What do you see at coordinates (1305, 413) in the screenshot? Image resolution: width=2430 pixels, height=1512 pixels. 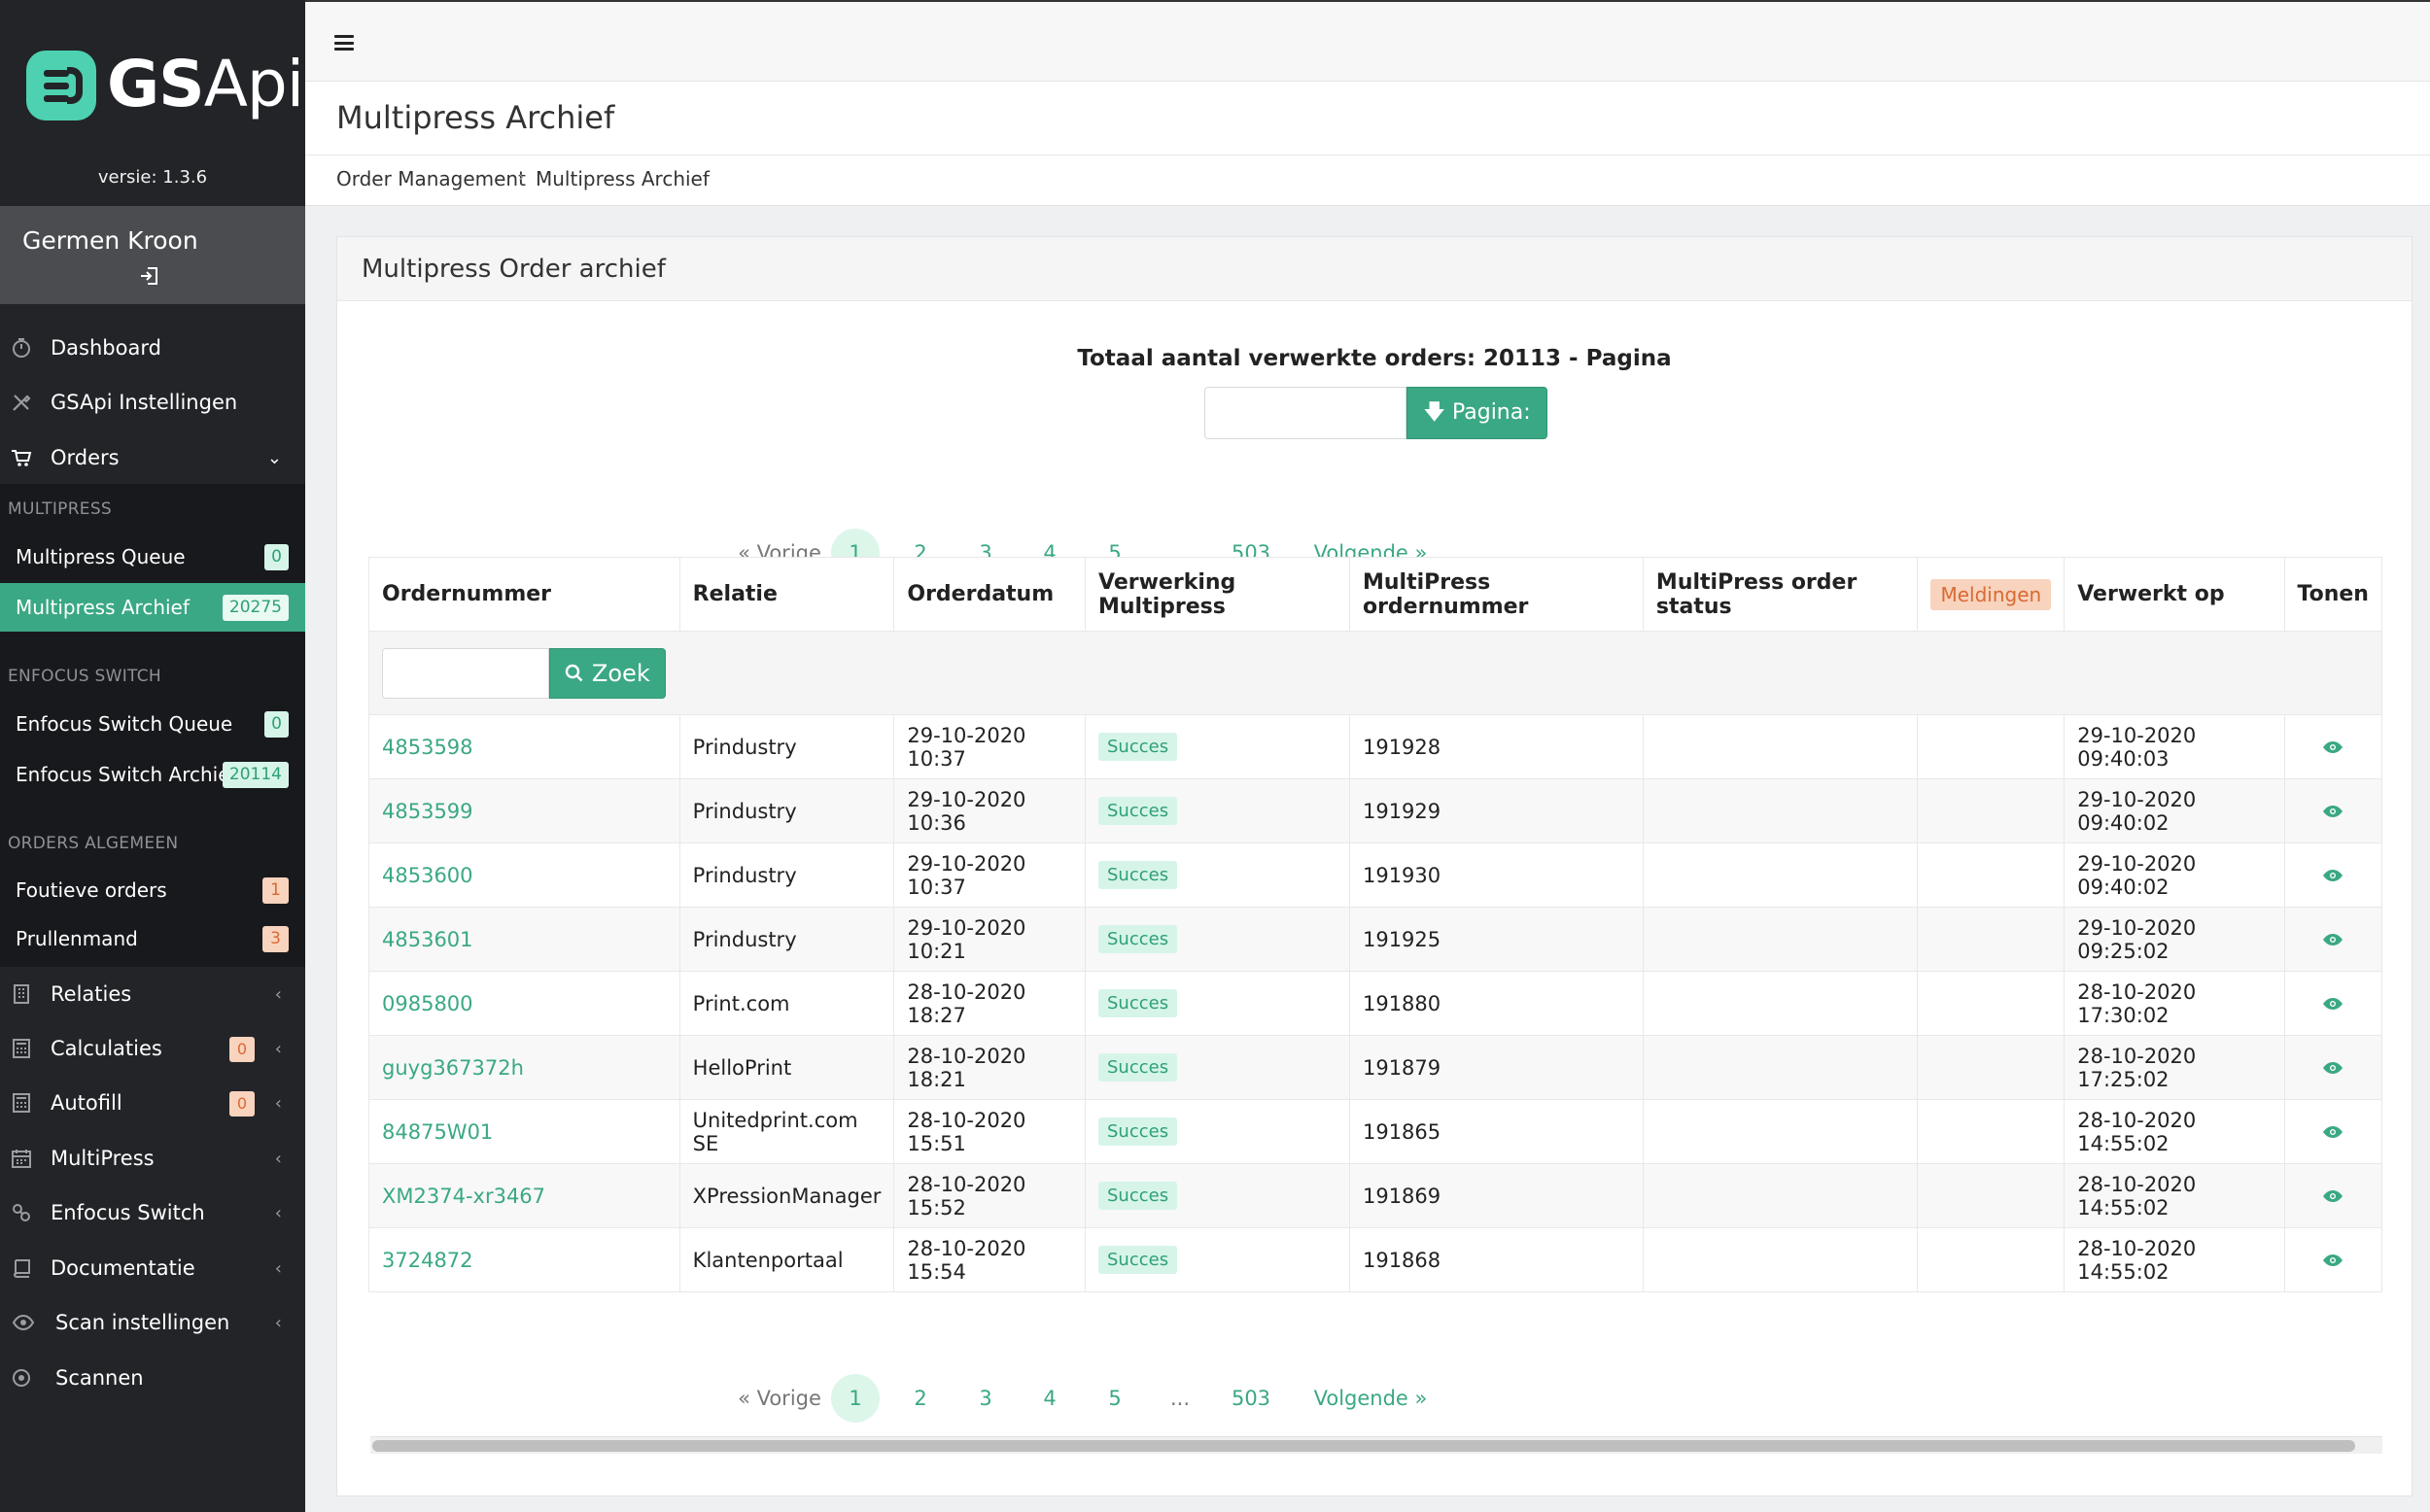 I see `page-number-input` at bounding box center [1305, 413].